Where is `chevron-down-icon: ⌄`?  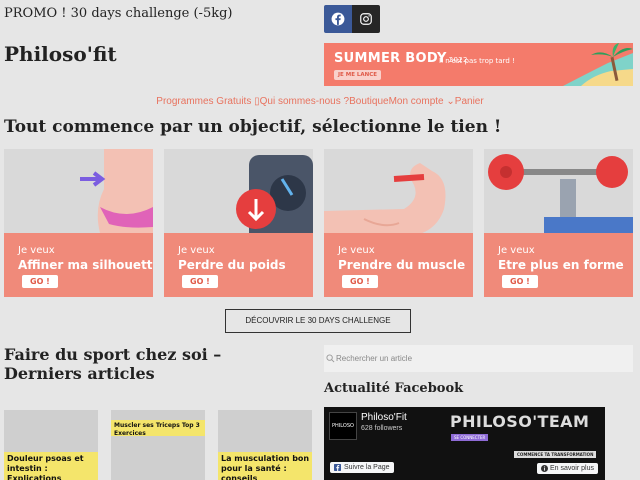 chevron-down-icon: ⌄ is located at coordinates (449, 101).